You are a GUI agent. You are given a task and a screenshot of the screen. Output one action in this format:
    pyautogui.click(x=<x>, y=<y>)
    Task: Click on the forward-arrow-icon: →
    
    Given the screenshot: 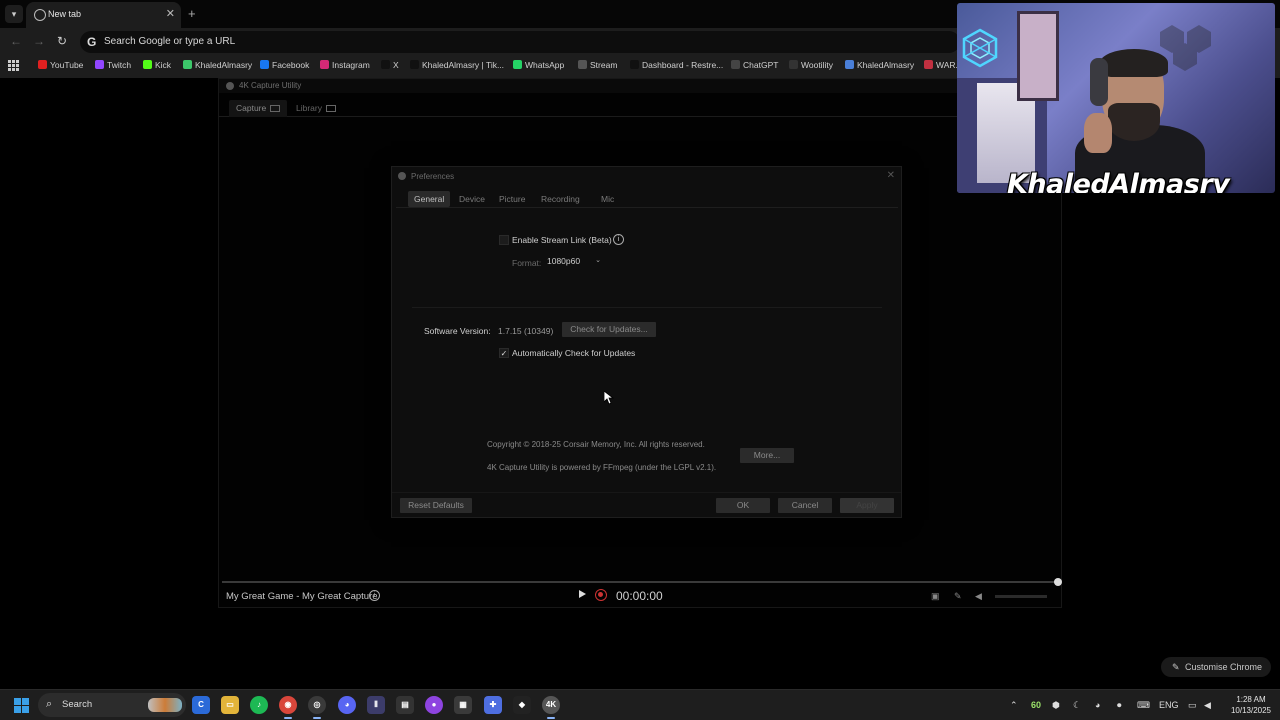 What is the action you would take?
    pyautogui.click(x=39, y=41)
    